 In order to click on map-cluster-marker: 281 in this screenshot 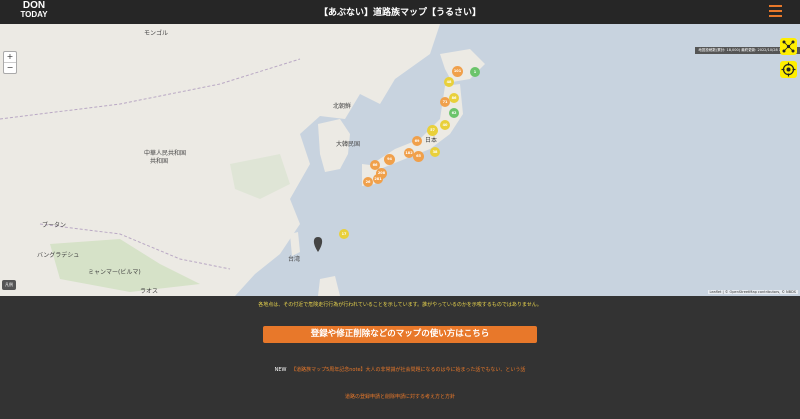, I will do `click(378, 179)`.